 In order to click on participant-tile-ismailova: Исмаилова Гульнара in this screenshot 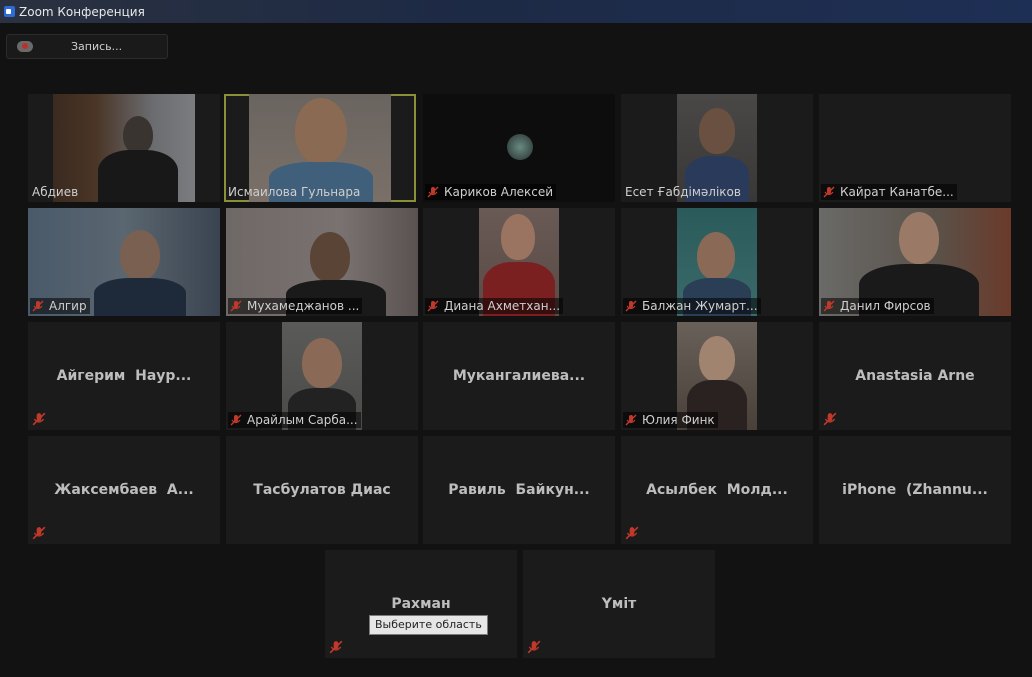, I will do `click(320, 148)`.